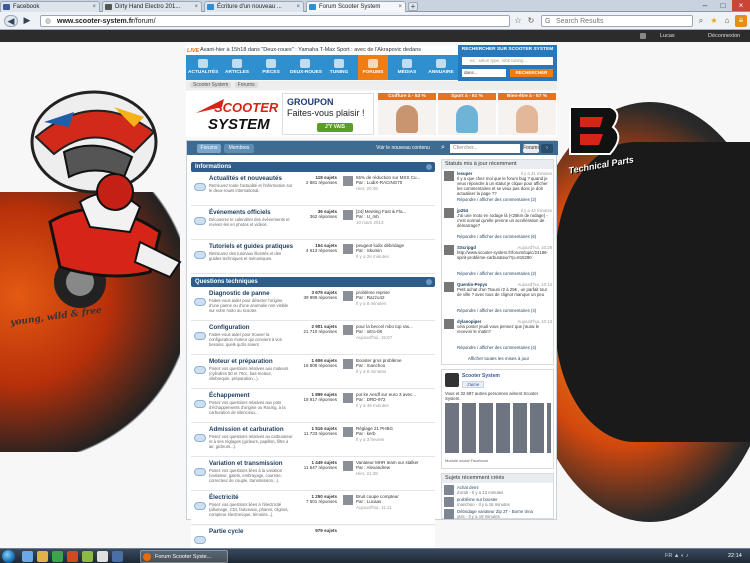 The width and height of the screenshot is (750, 563). I want to click on search-submit-button: RECHERCHER, so click(531, 73).